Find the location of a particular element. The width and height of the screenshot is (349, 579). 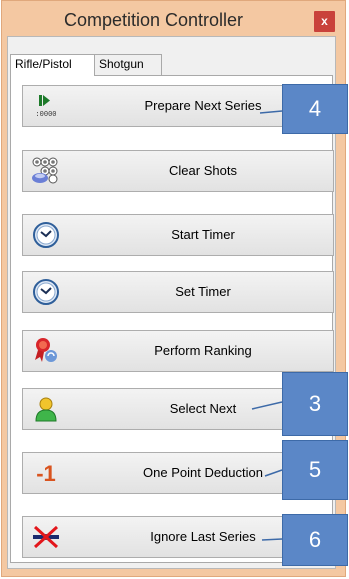

minus-one-text: -1 is located at coordinates (46, 473).